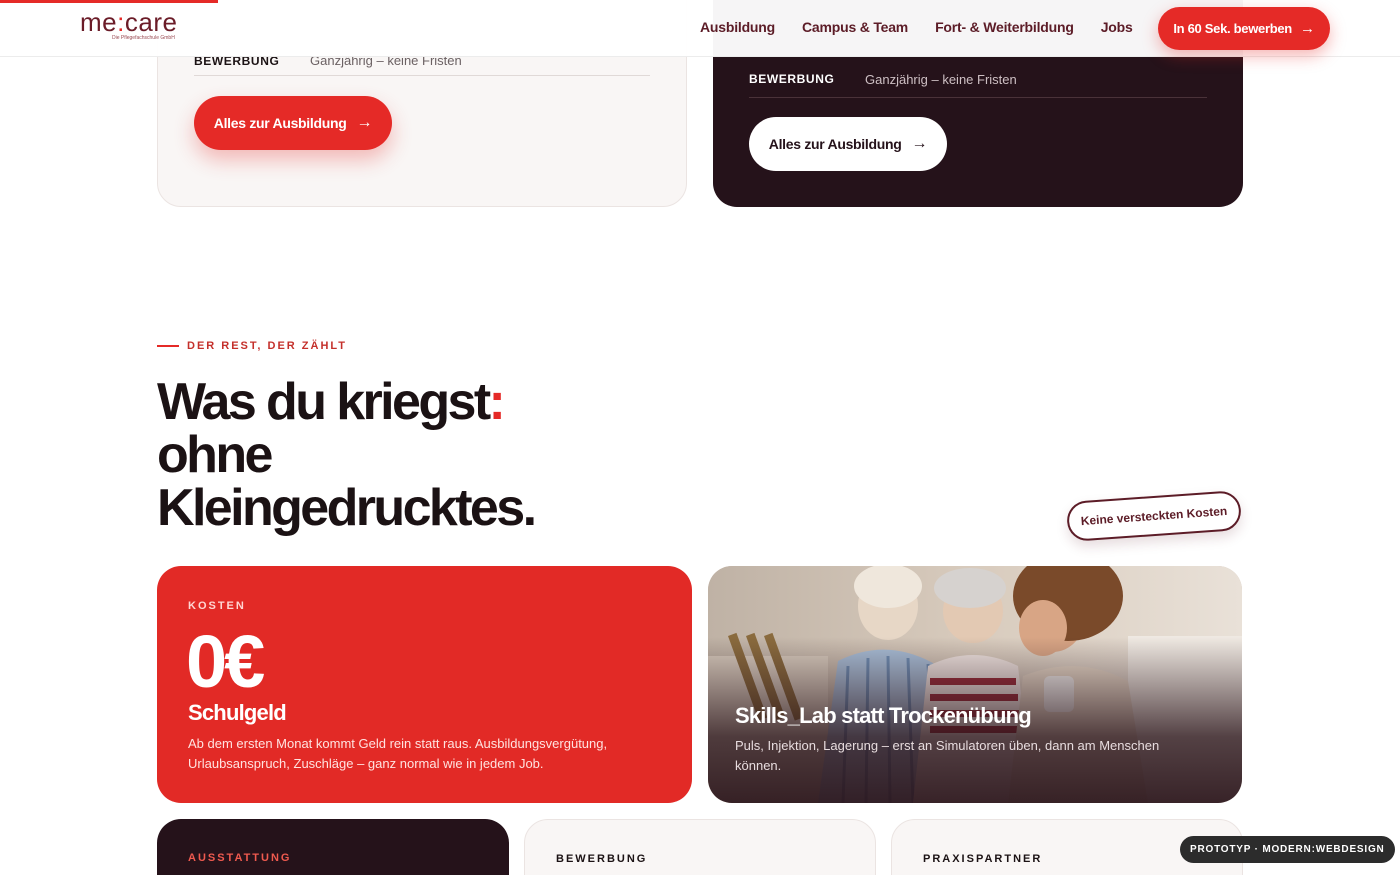  I want to click on section-headline: Was du kriegst: ohne Kleingedrucktes., so click(347, 455).